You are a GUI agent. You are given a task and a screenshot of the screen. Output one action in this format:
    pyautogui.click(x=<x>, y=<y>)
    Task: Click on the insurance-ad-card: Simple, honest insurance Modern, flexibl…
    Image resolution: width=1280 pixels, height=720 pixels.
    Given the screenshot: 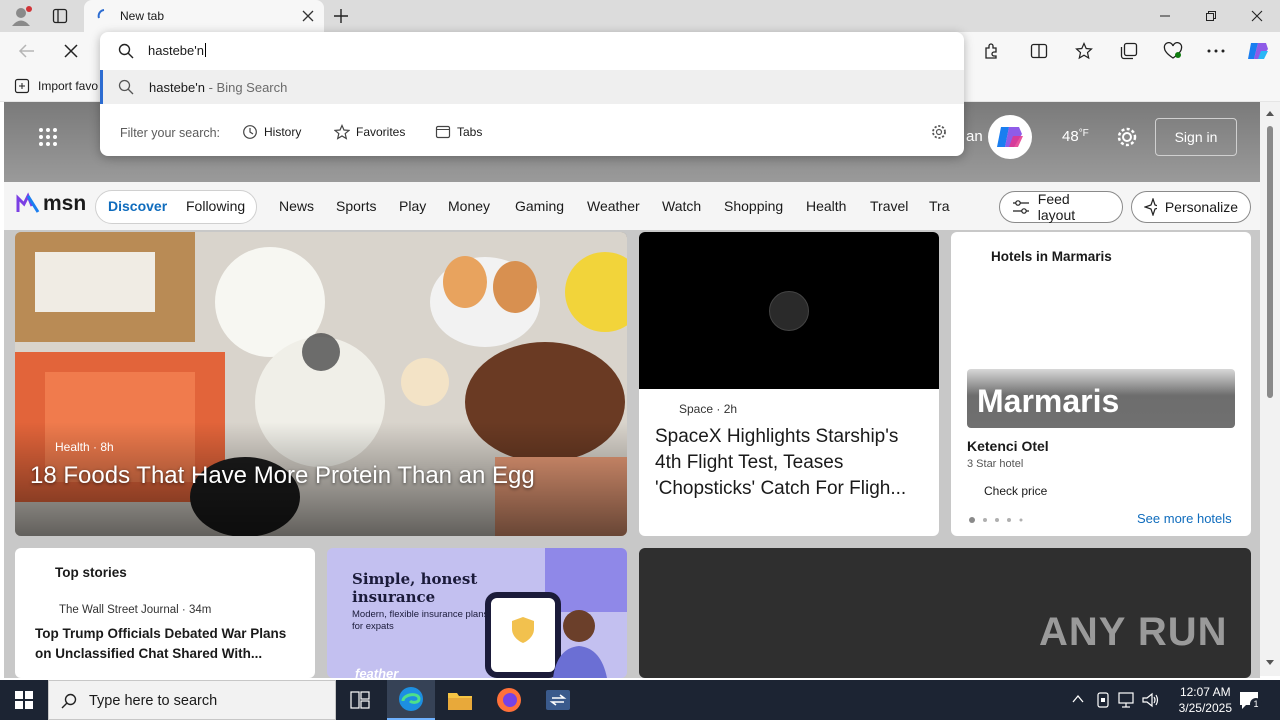 What is the action you would take?
    pyautogui.click(x=477, y=613)
    